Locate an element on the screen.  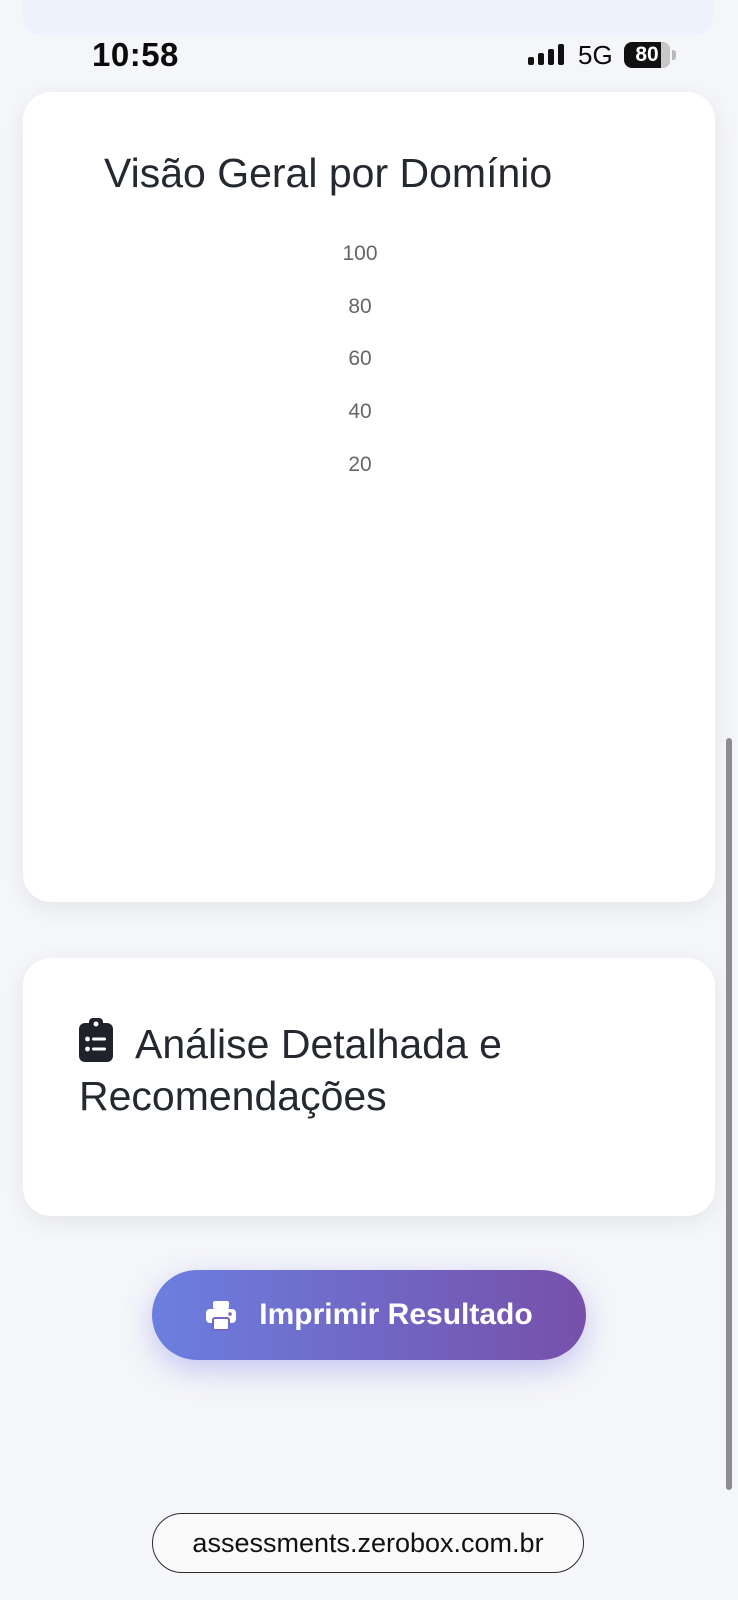
status-bar: 10:58 5G 80 is located at coordinates (369, 55).